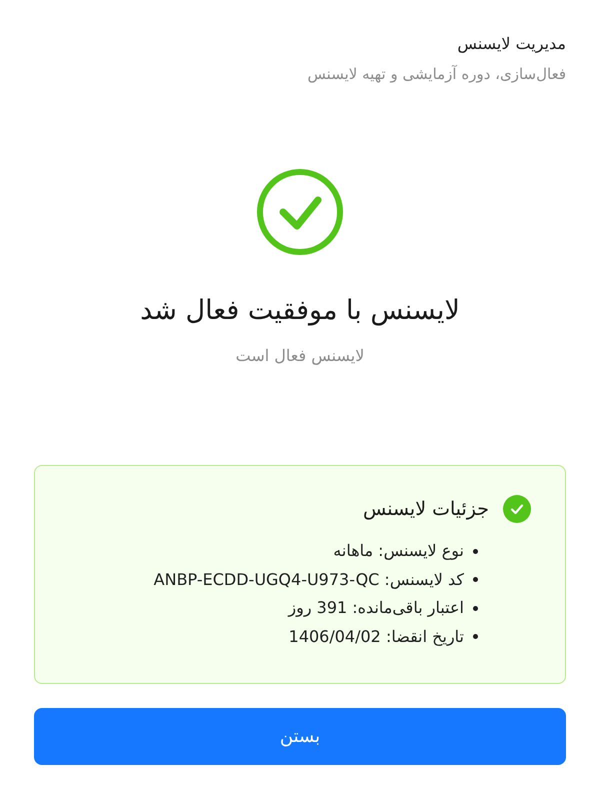 The width and height of the screenshot is (600, 791). Describe the element at coordinates (426, 509) in the screenshot. I see `details-title: جزئیات لایسنس` at that location.